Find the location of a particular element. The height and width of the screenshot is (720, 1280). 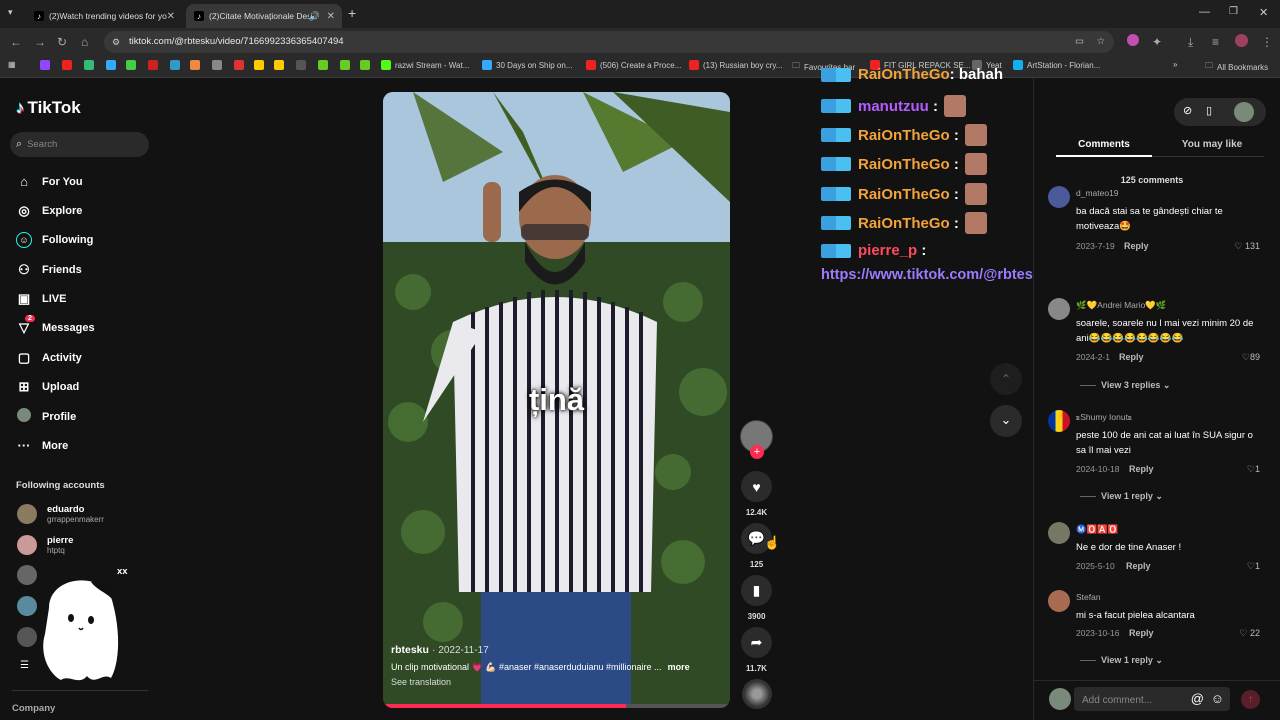

nav-messages: ▽ 2 Messages is located at coordinates (55, 325).